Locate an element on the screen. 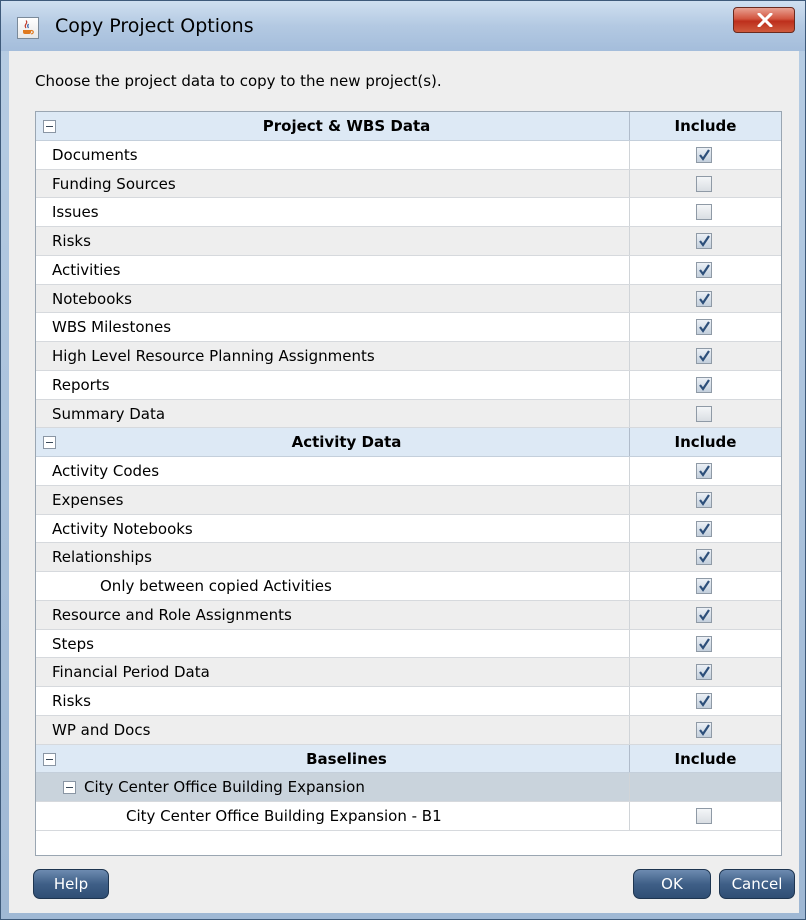 Image resolution: width=806 pixels, height=920 pixels. option-row: Issues is located at coordinates (408, 212).